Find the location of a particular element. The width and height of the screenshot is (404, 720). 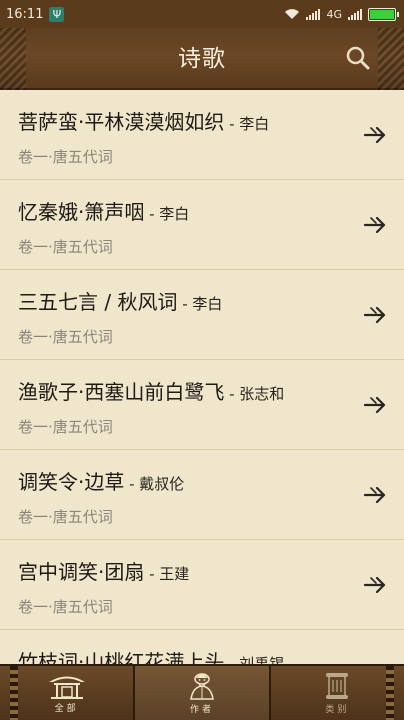

scholar-icon is located at coordinates (202, 686).